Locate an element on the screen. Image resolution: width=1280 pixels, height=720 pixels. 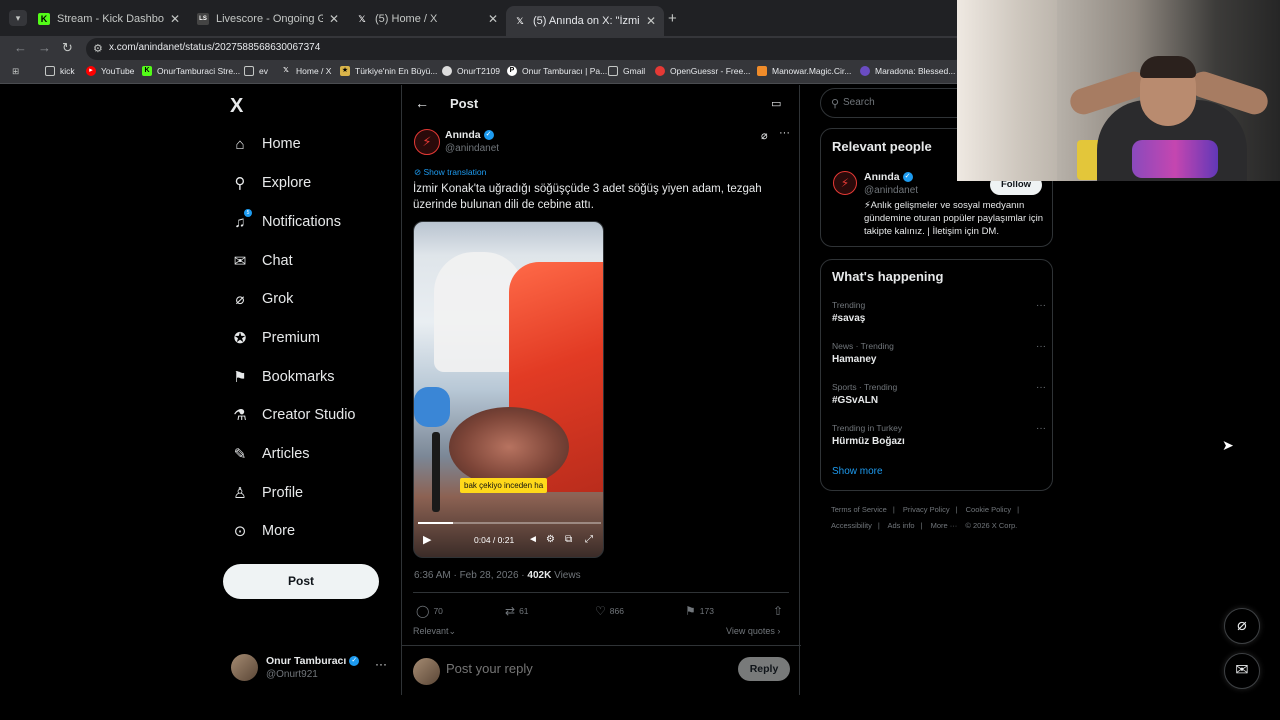
reader-mode-icon: ▭ is located at coordinates (776, 103).